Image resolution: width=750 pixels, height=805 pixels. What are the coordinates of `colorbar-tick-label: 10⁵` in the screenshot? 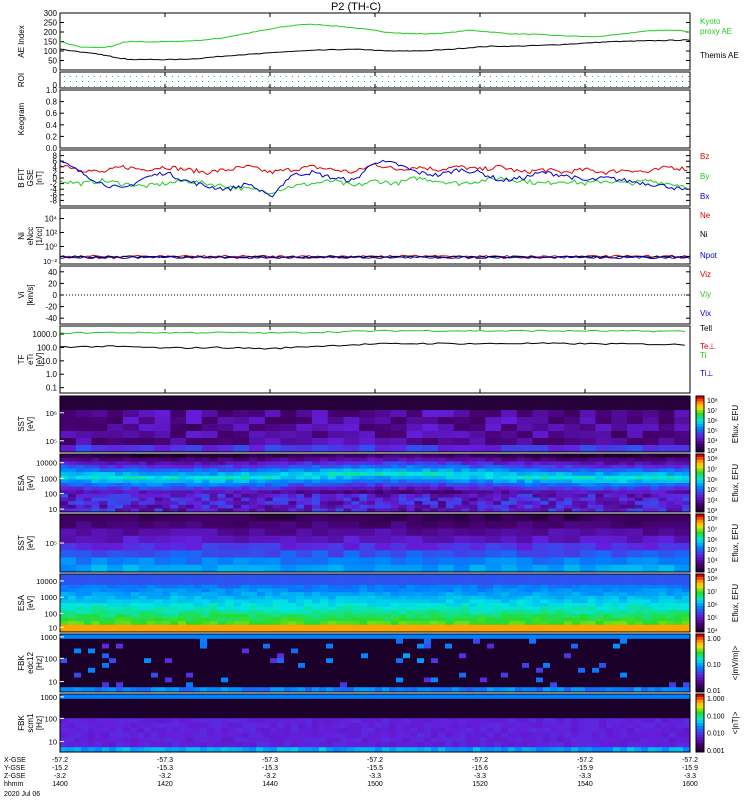 It's located at (712, 431).